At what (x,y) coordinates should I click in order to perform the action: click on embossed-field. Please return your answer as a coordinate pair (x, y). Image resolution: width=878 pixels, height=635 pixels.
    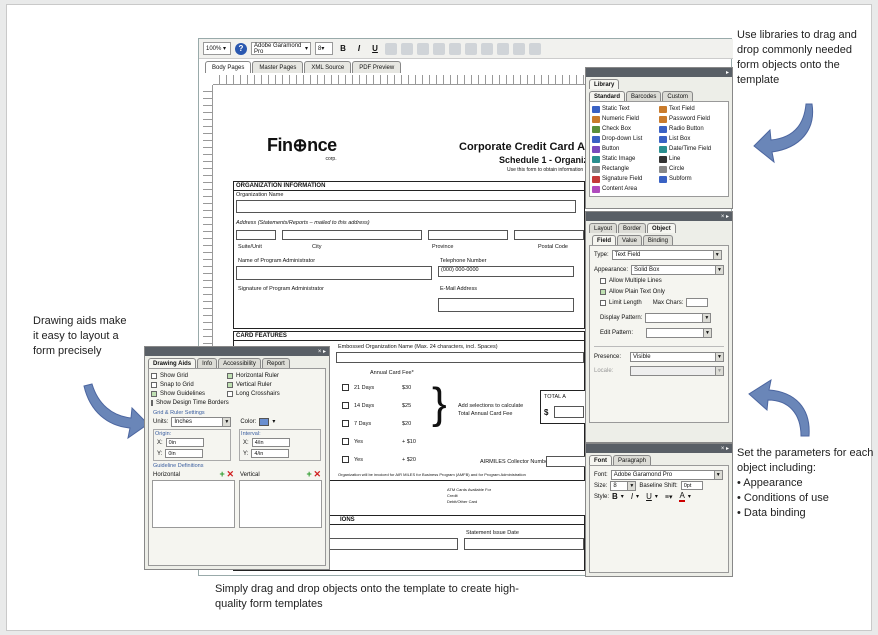
    Looking at the image, I should click on (460, 357).